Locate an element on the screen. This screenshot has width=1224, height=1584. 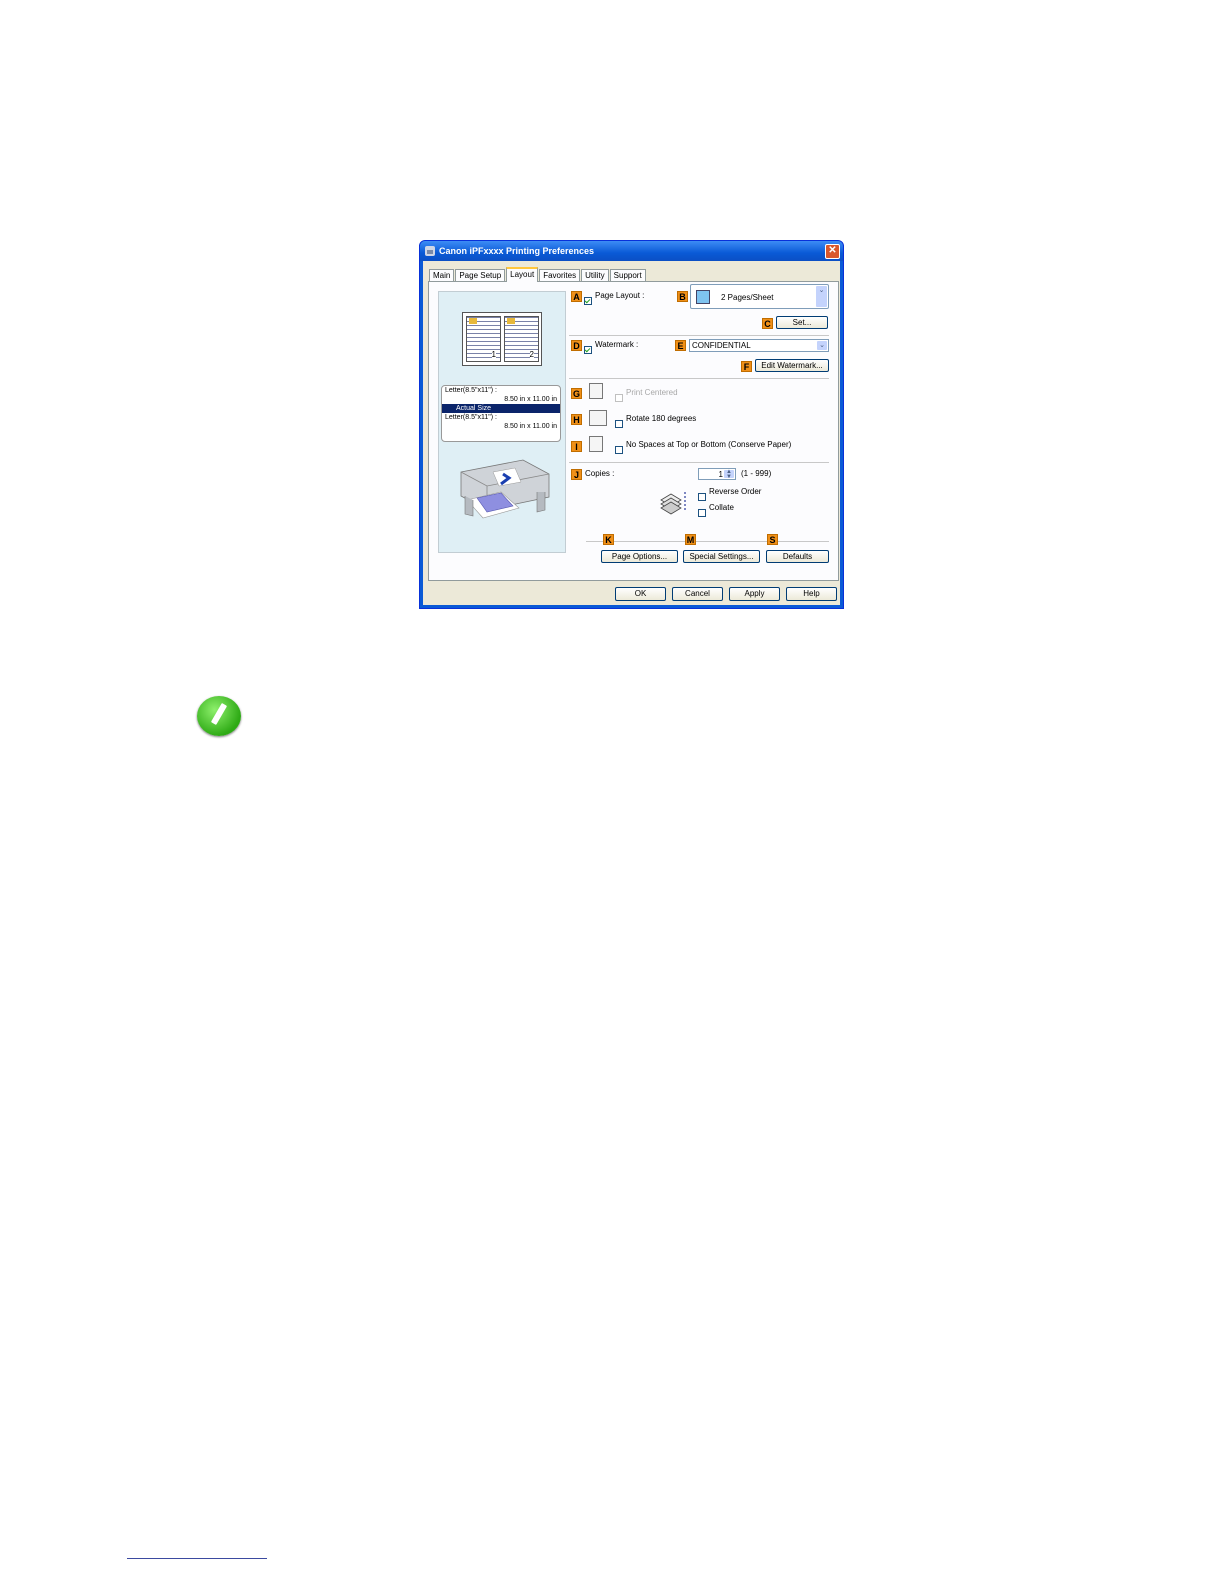
marker-s: S is located at coordinates (772, 539).